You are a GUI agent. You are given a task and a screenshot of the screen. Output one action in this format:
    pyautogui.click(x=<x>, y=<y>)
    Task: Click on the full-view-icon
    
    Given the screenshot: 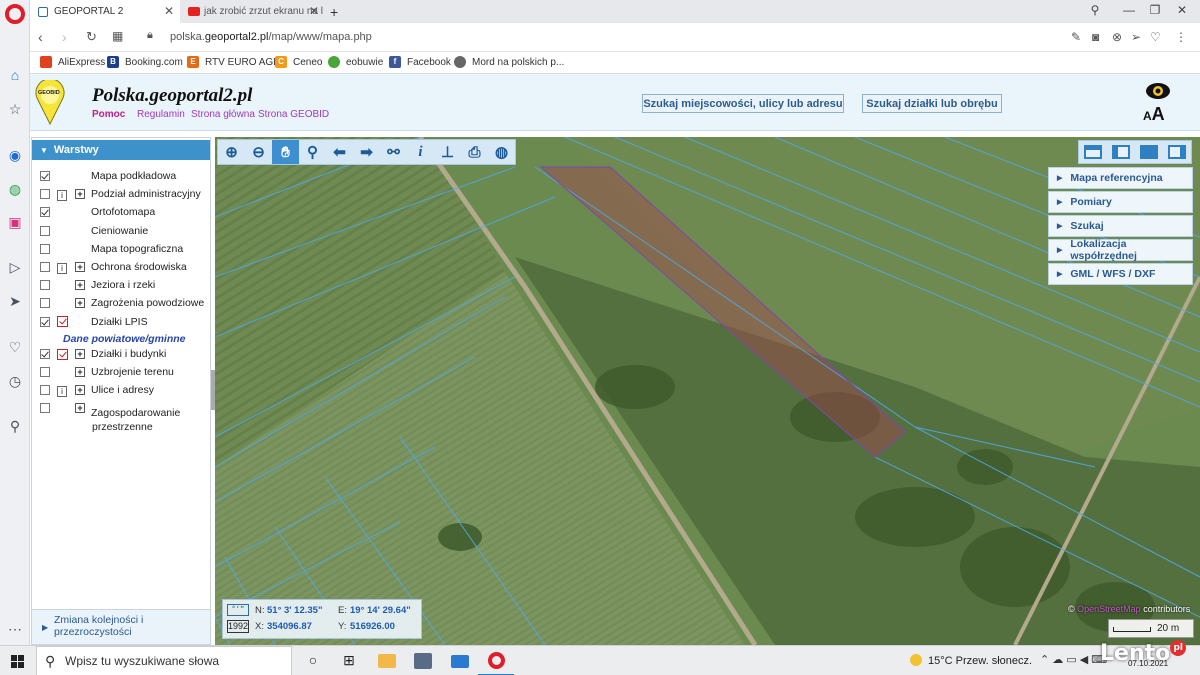 What is the action you would take?
    pyautogui.click(x=1093, y=152)
    